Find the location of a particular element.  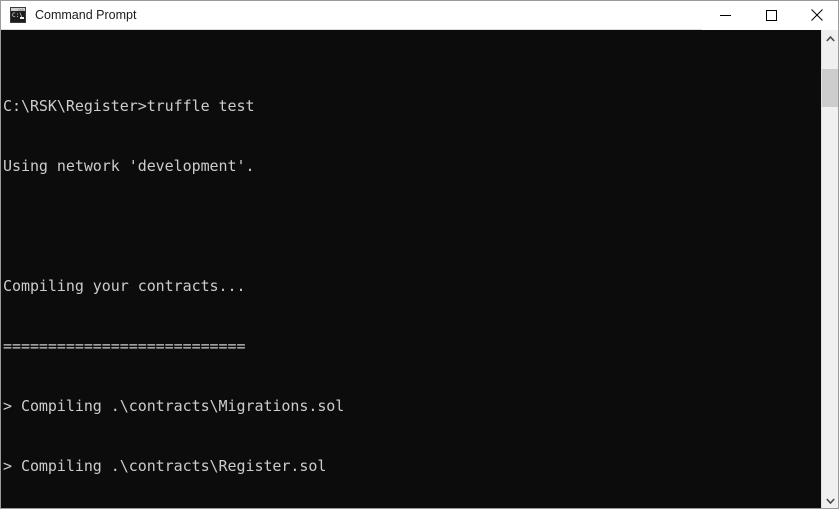

vertical-scrollbar is located at coordinates (829, 269).